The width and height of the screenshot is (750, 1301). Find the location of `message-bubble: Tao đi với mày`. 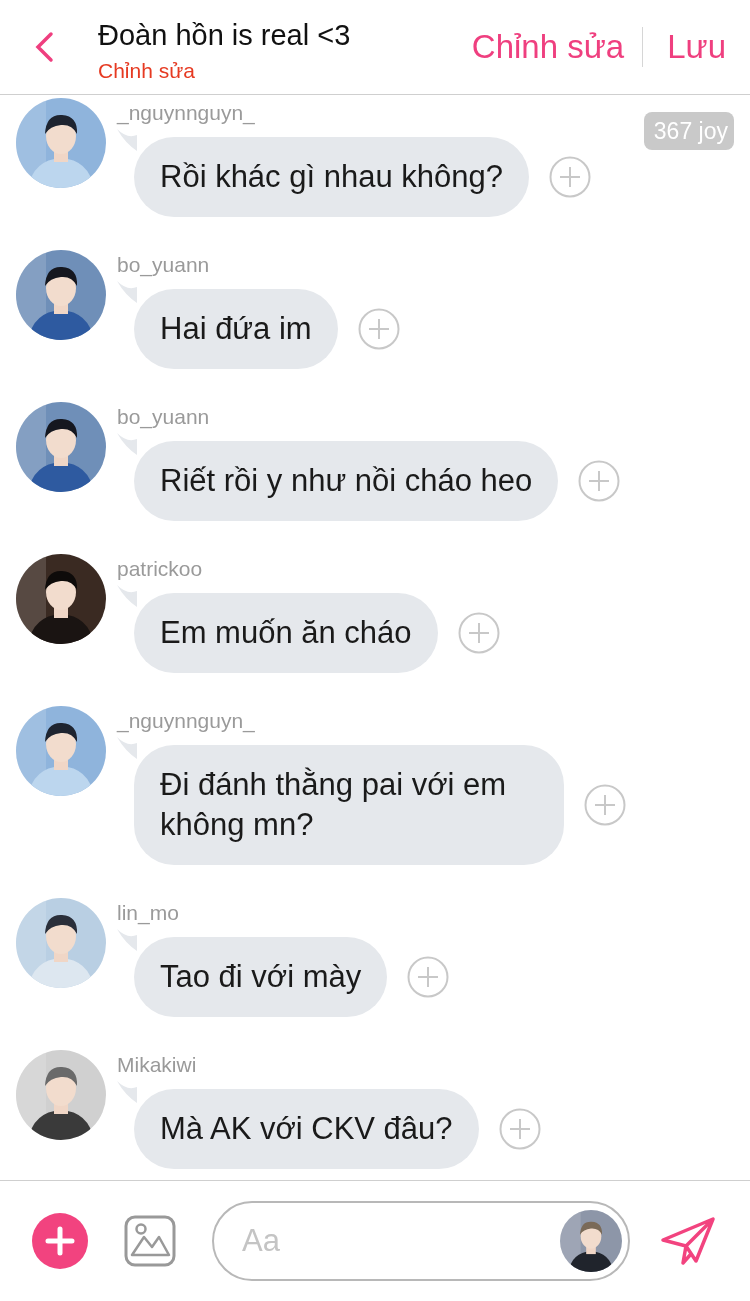

message-bubble: Tao đi với mày is located at coordinates (261, 977).